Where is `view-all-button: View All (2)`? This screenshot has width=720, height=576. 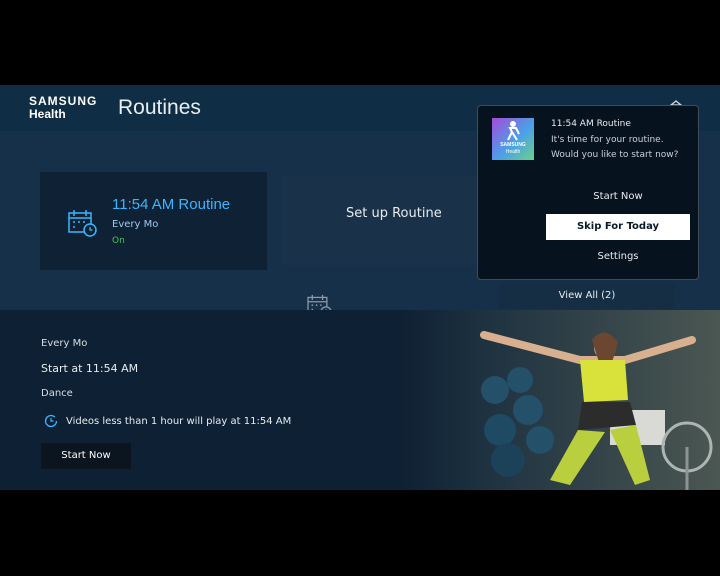 view-all-button: View All (2) is located at coordinates (587, 296).